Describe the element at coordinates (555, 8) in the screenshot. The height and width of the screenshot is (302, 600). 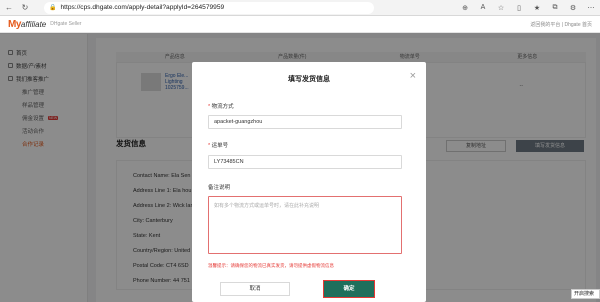
I see `collections-icon: ⧉` at that location.